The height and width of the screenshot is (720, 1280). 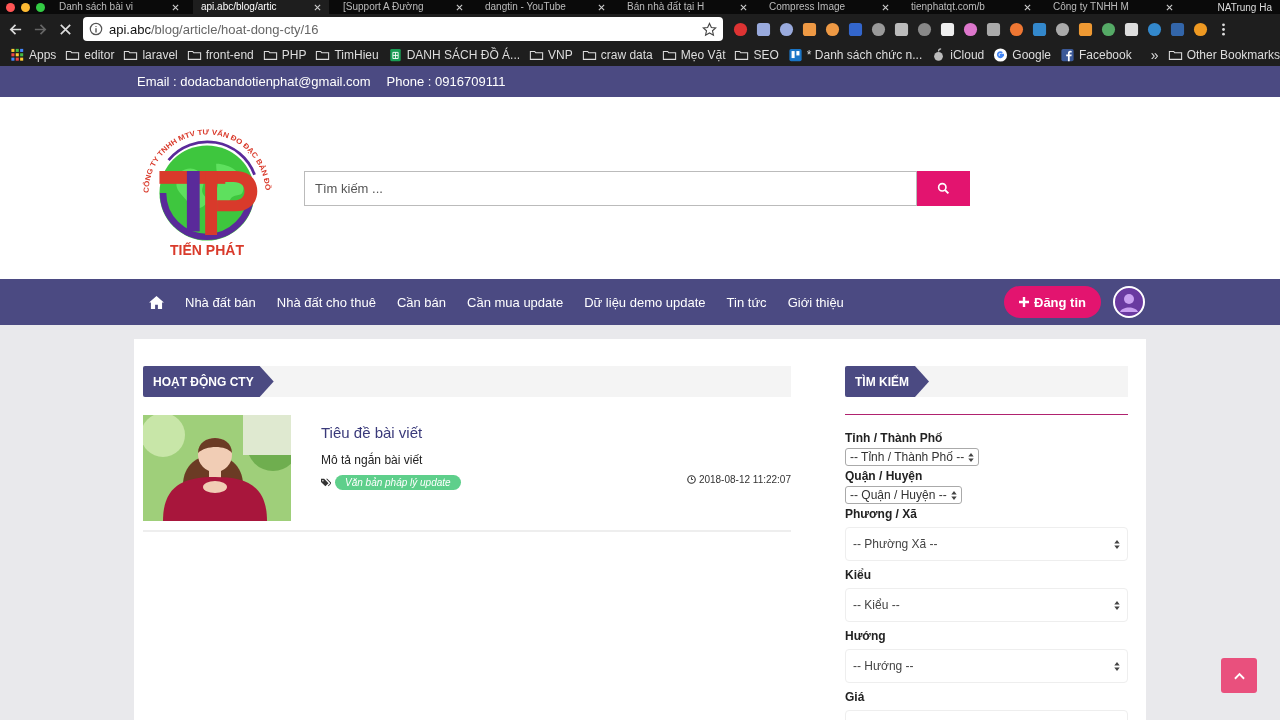 I want to click on window-minimize-control, so click(x=25, y=7).